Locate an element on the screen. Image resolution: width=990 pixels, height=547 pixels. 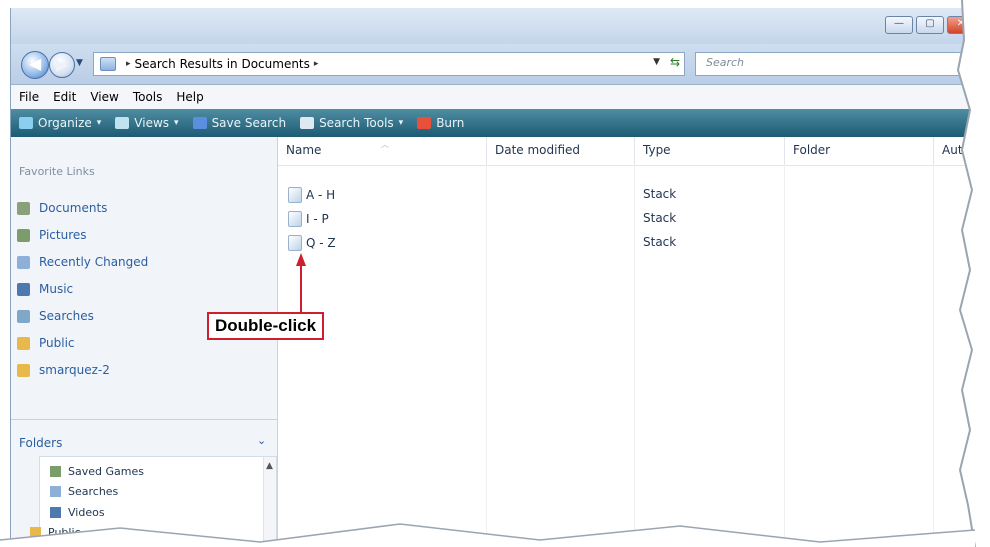
minimize-button: — is located at coordinates (899, 25).